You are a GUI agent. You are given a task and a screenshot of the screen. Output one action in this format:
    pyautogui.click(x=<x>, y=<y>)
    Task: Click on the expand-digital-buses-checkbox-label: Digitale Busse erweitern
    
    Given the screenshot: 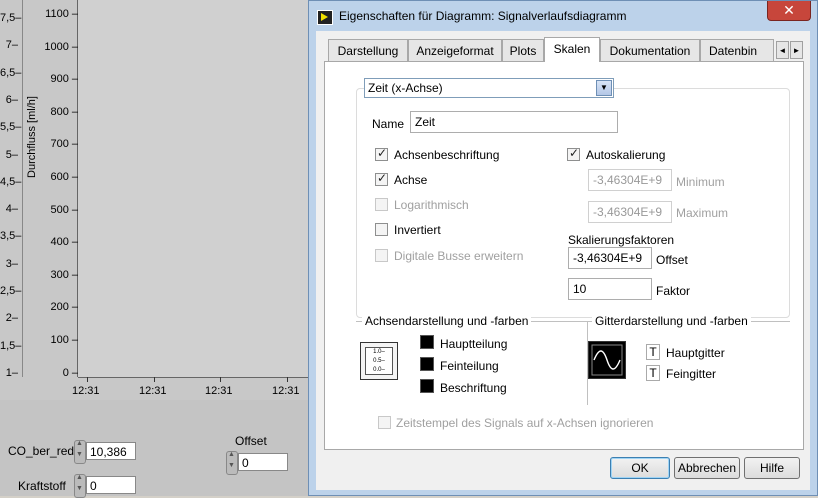 What is the action you would take?
    pyautogui.click(x=459, y=256)
    